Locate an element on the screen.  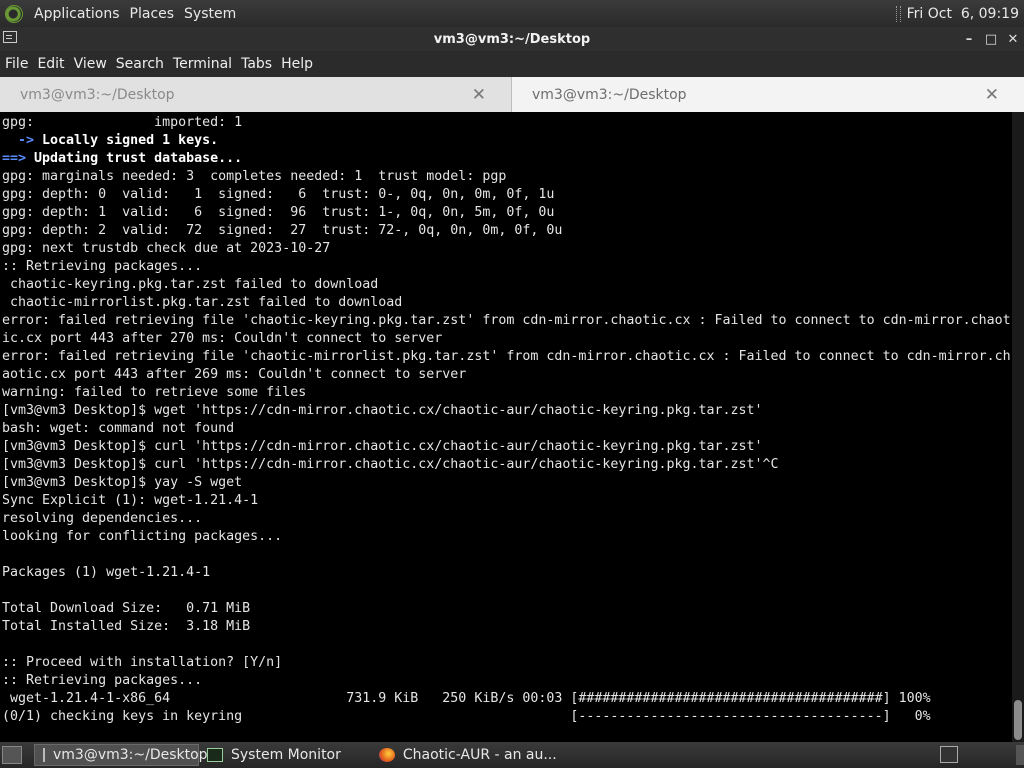
close-button: ✕ is located at coordinates (1013, 39).